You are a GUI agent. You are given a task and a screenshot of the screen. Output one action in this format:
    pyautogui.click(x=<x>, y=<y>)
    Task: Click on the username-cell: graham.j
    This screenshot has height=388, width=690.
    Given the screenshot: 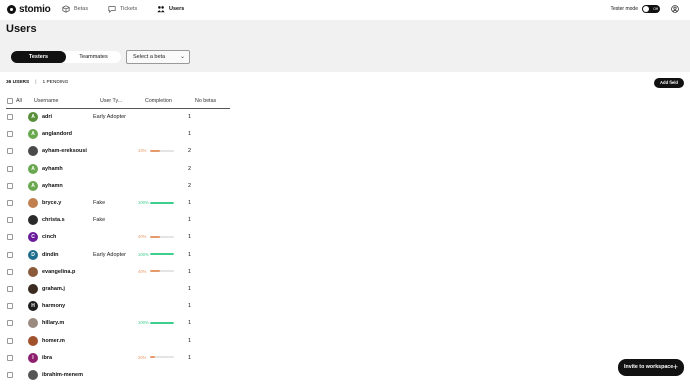 What is the action you would take?
    pyautogui.click(x=53, y=289)
    